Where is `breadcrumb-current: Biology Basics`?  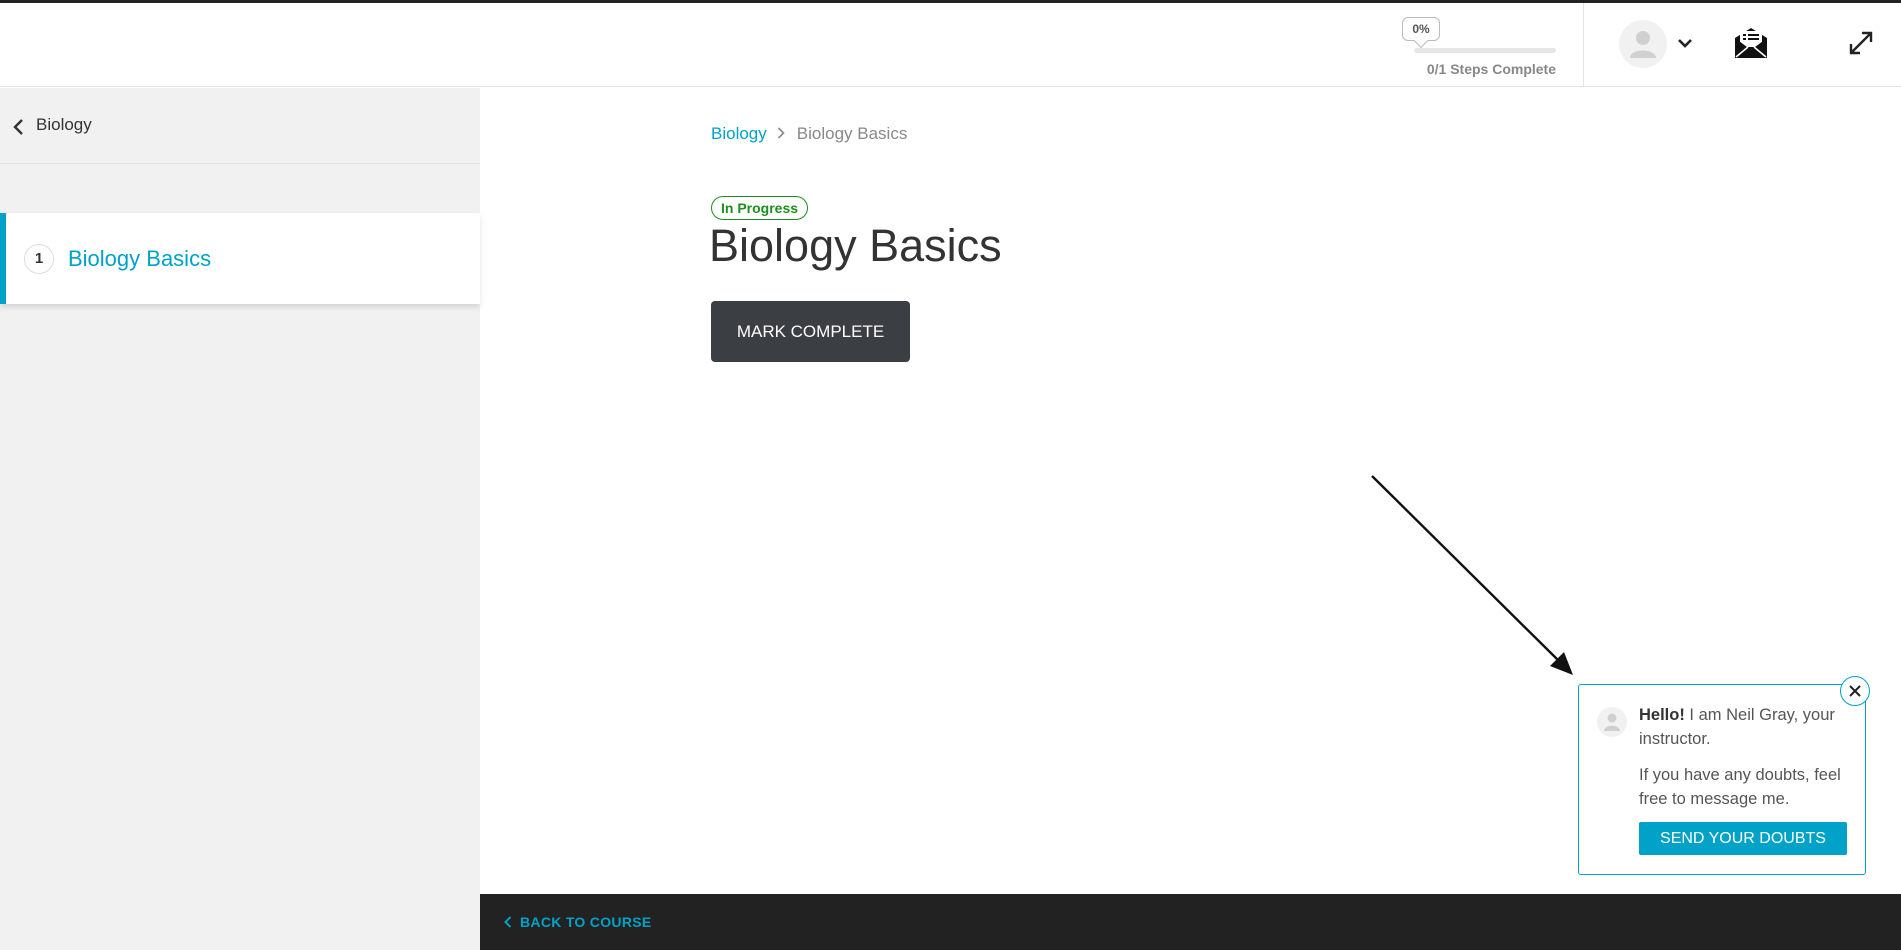
breadcrumb-current: Biology Basics is located at coordinates (852, 133).